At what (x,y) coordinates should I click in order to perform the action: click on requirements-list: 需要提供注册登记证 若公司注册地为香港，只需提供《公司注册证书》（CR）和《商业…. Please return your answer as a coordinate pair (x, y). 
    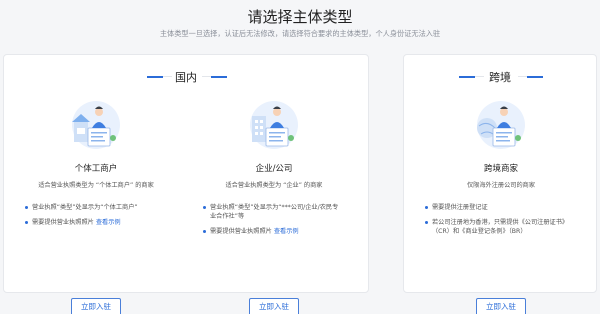
    Looking at the image, I should click on (501, 222).